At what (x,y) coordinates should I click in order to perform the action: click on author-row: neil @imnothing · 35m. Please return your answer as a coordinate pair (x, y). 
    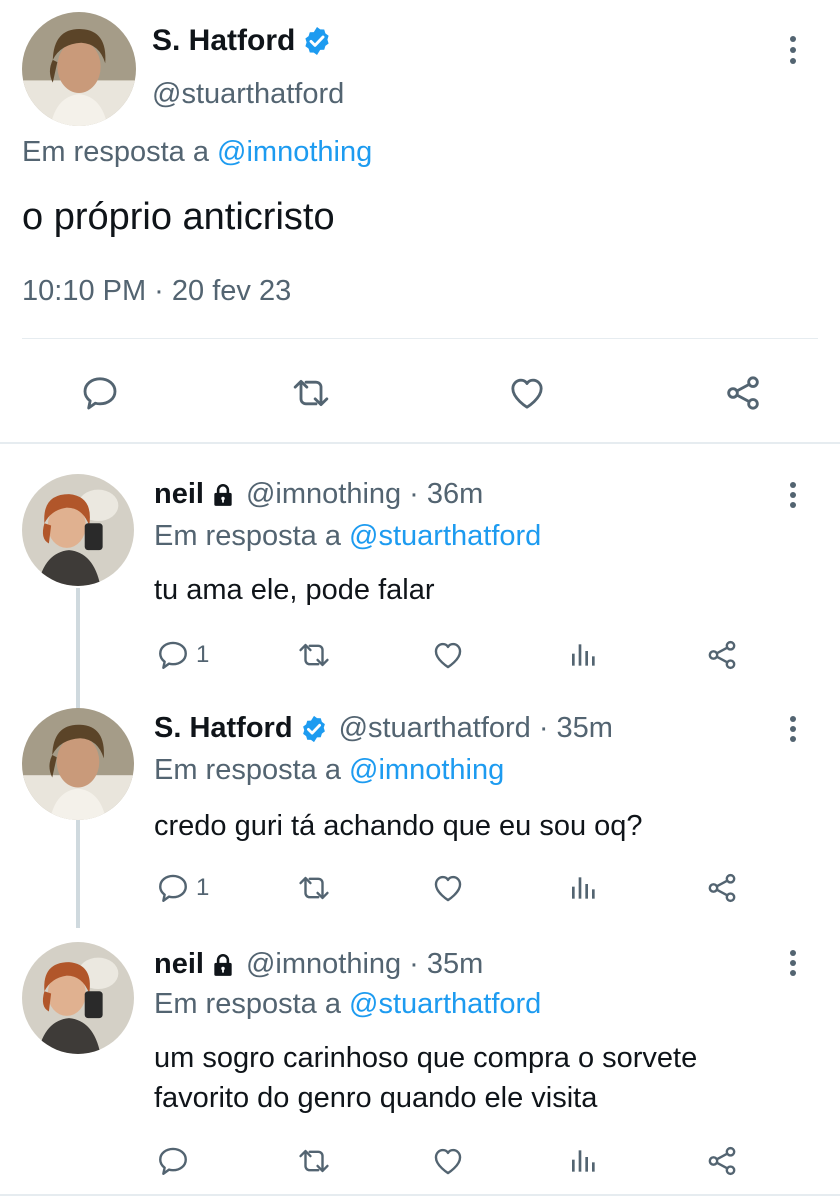
    Looking at the image, I should click on (318, 964).